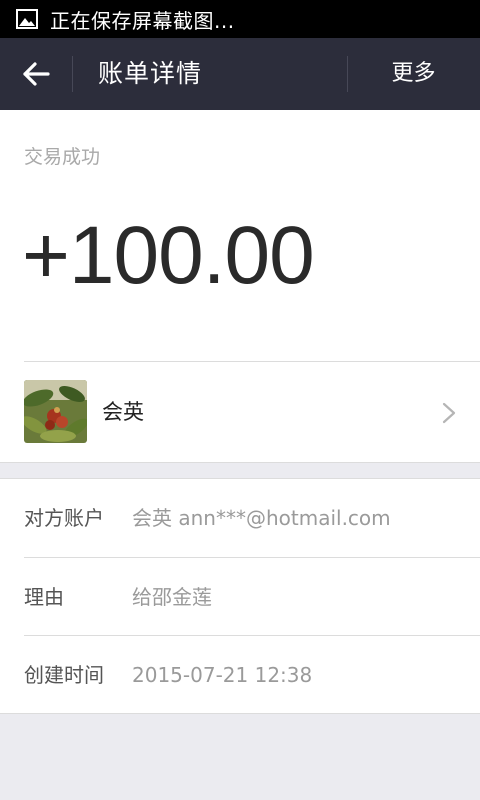 The image size is (480, 800). What do you see at coordinates (240, 74) in the screenshot?
I see `header-bar: 账单详情 更多` at bounding box center [240, 74].